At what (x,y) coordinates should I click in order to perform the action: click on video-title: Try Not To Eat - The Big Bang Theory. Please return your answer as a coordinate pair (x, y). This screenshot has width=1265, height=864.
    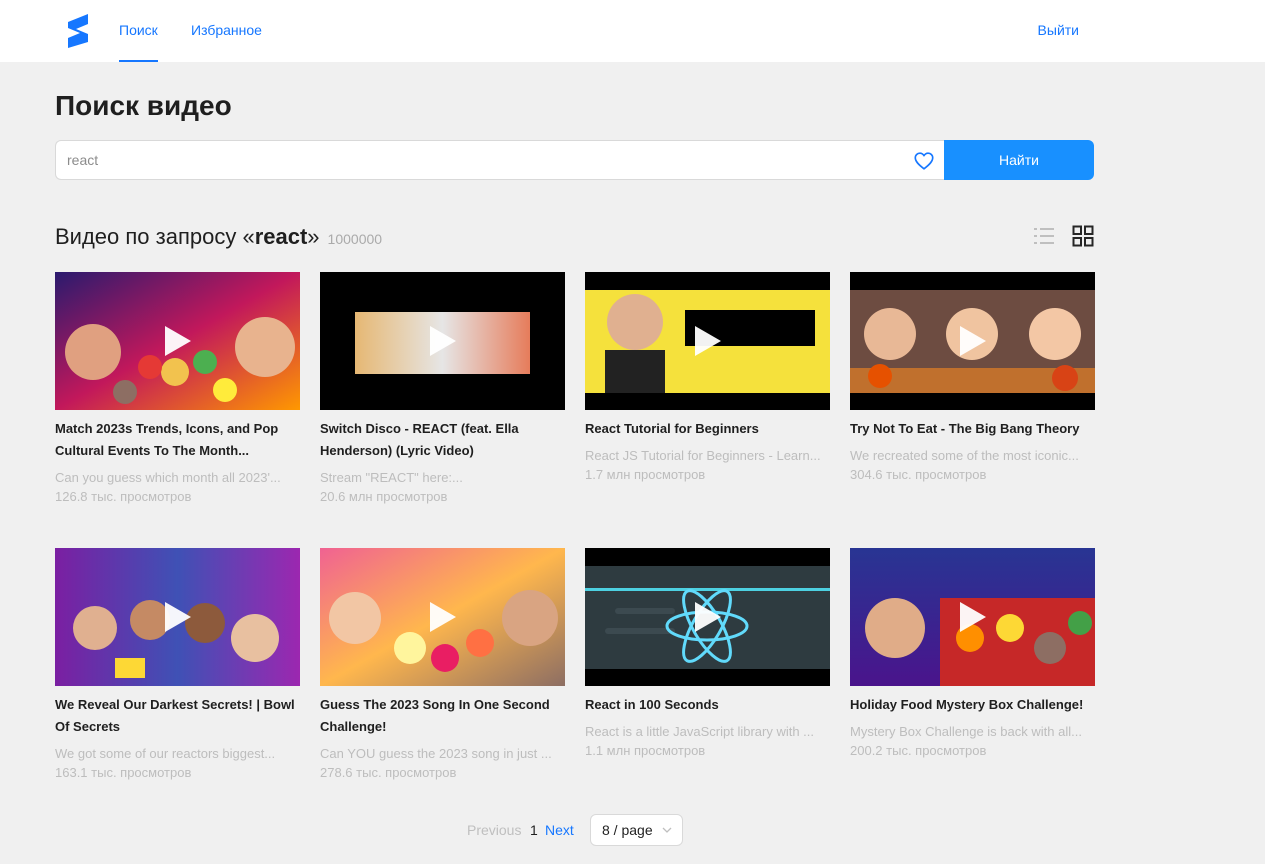
    Looking at the image, I should click on (972, 429).